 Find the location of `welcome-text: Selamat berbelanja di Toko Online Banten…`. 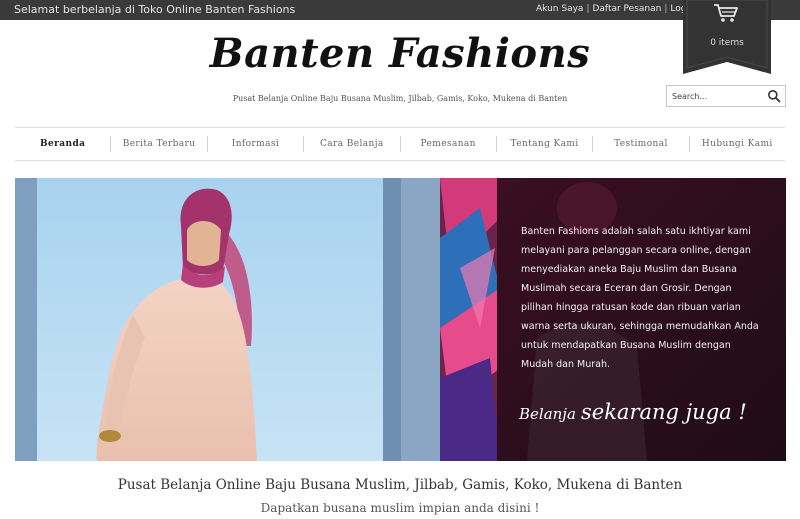

welcome-text: Selamat berbelanja di Toko Online Banten… is located at coordinates (155, 9).